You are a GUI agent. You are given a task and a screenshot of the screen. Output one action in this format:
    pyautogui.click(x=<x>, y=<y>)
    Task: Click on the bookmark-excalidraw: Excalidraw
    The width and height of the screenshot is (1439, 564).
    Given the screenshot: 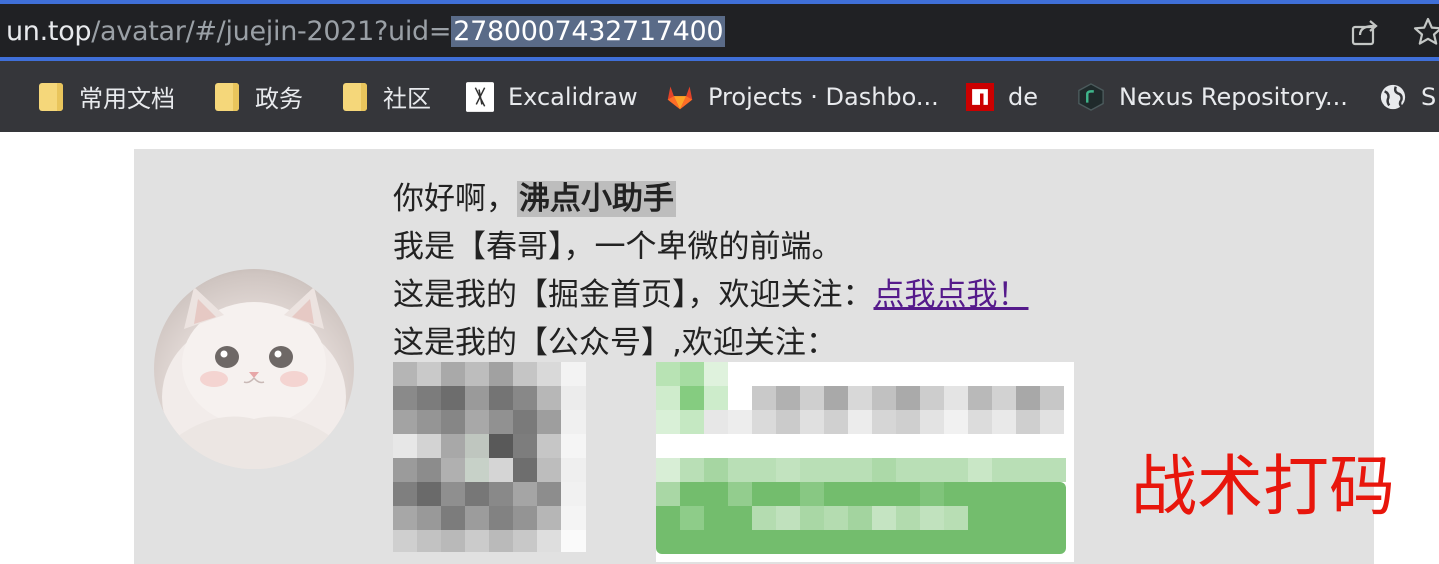 What is the action you would take?
    pyautogui.click(x=552, y=96)
    